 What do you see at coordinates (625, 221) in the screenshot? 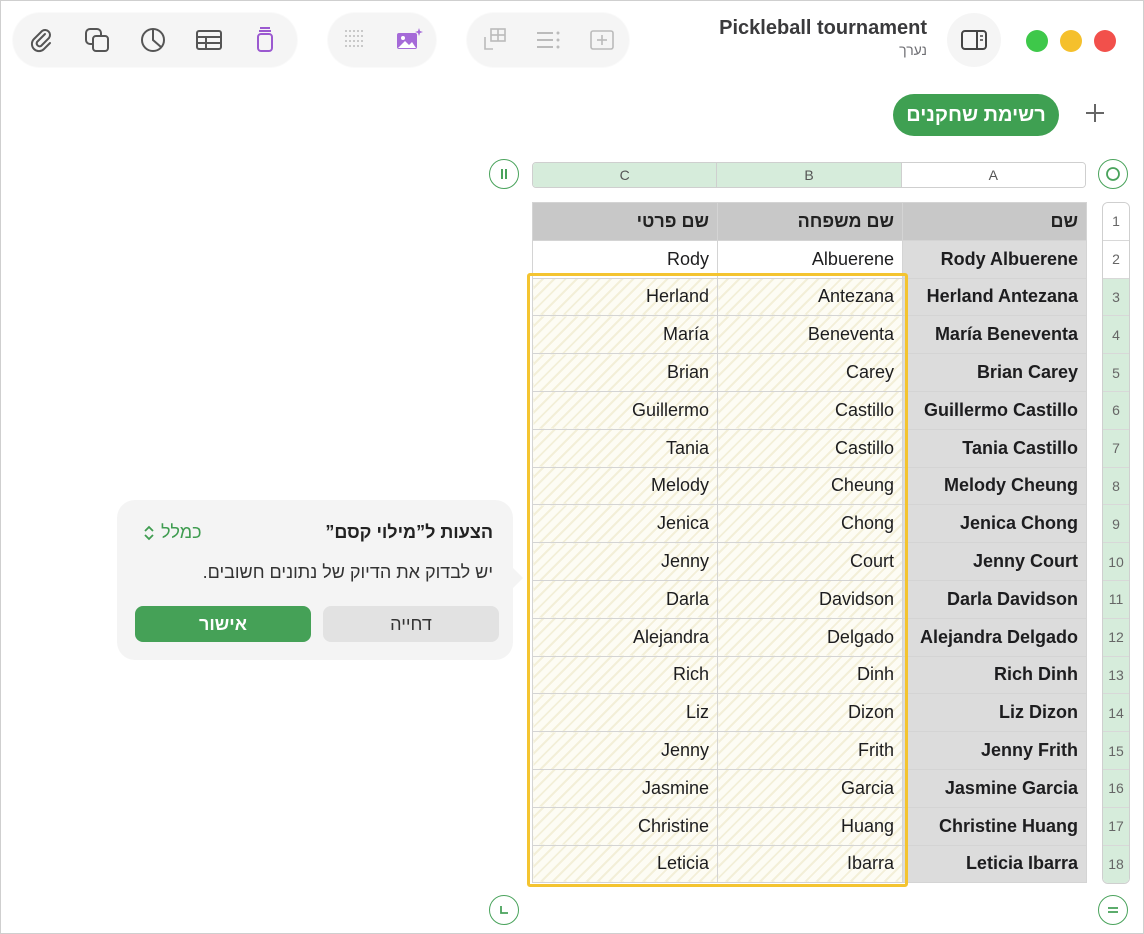
I see `header-first-name: שם פרטי` at bounding box center [625, 221].